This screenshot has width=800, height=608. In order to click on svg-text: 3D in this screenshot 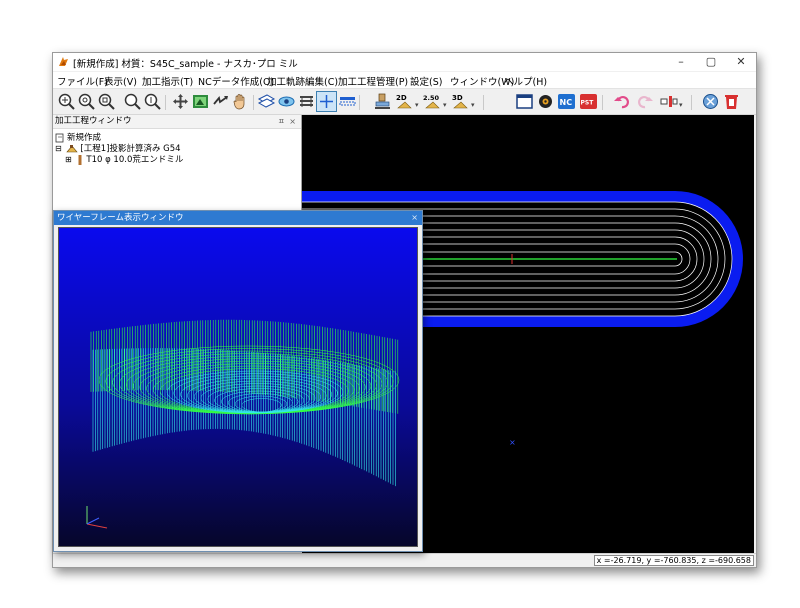, I will do `click(457, 98)`.